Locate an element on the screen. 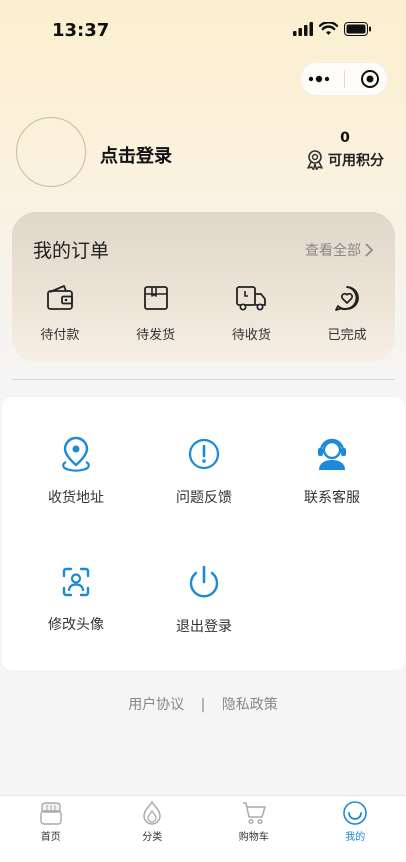 The width and height of the screenshot is (406, 862). order-item-label: 待收货 is located at coordinates (251, 335).